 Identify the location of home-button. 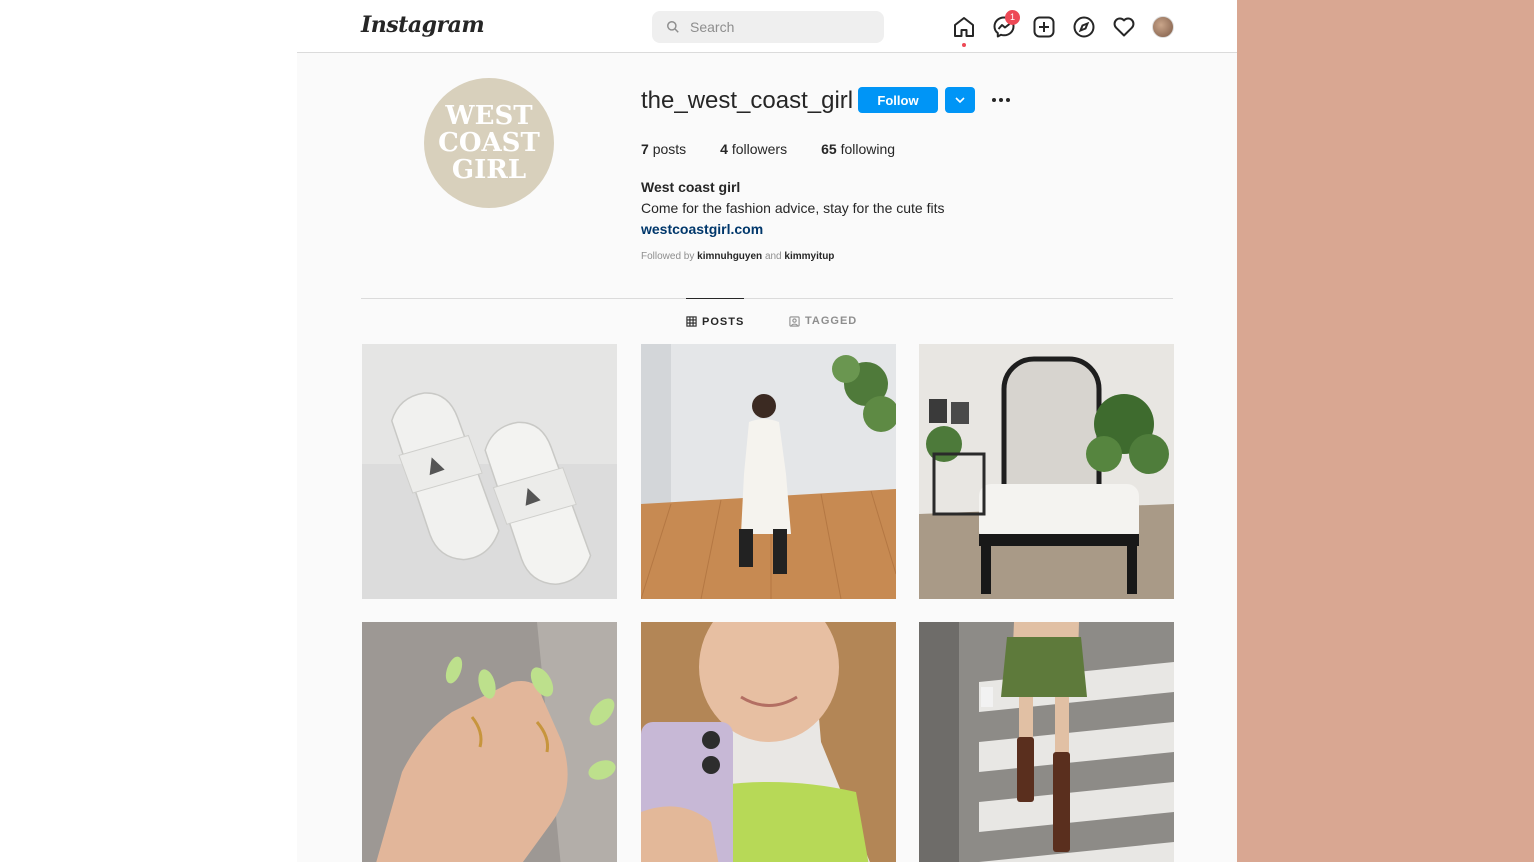
(964, 31).